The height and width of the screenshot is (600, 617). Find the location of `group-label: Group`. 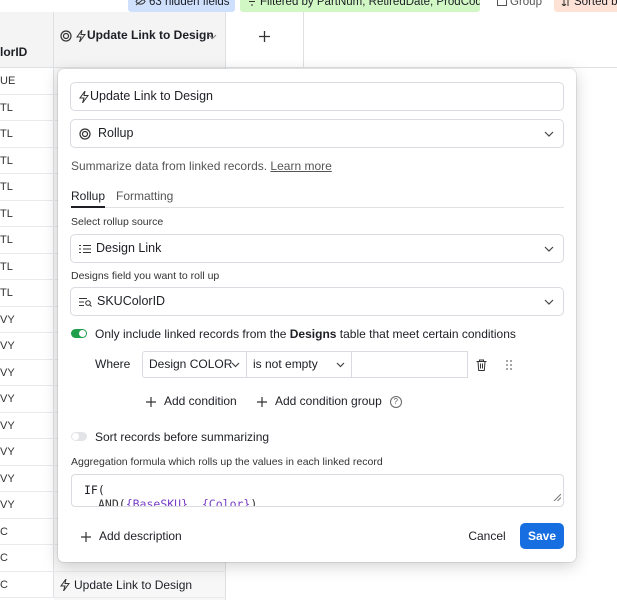

group-label: Group is located at coordinates (526, 4).